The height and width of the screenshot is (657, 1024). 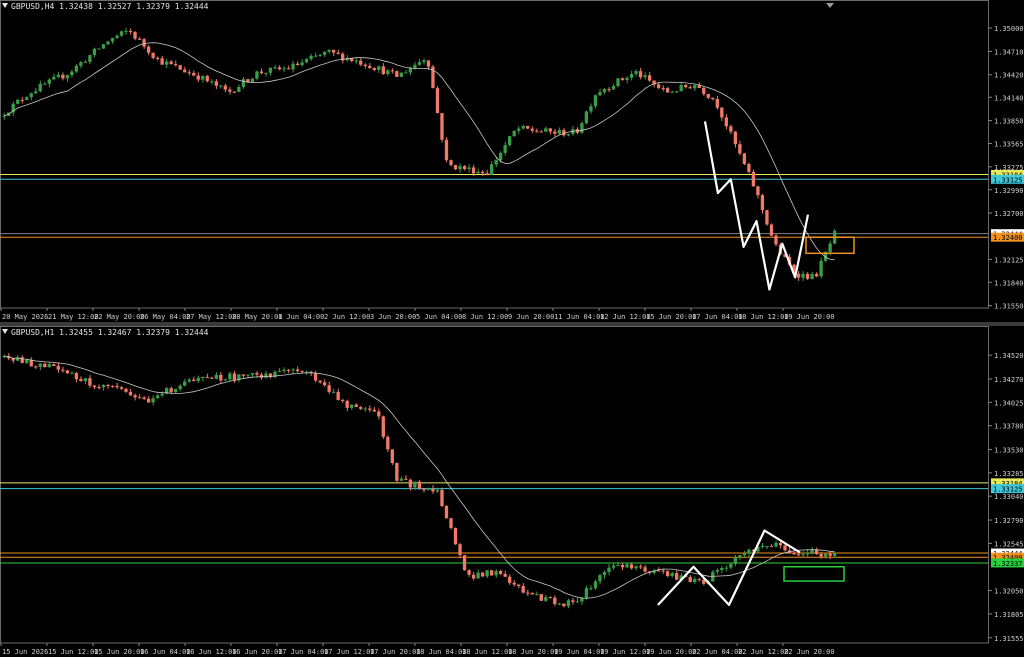 What do you see at coordinates (756, 206) in the screenshot?
I see `zigzag-pattern-drawing` at bounding box center [756, 206].